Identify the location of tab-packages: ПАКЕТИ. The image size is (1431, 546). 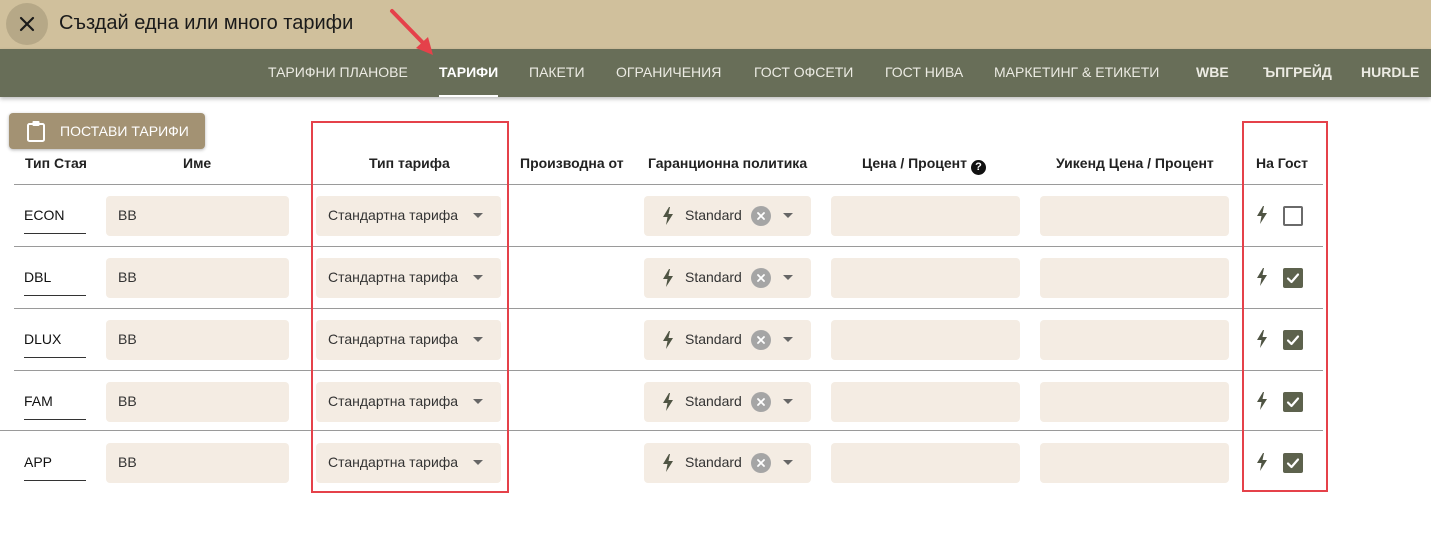
(557, 73).